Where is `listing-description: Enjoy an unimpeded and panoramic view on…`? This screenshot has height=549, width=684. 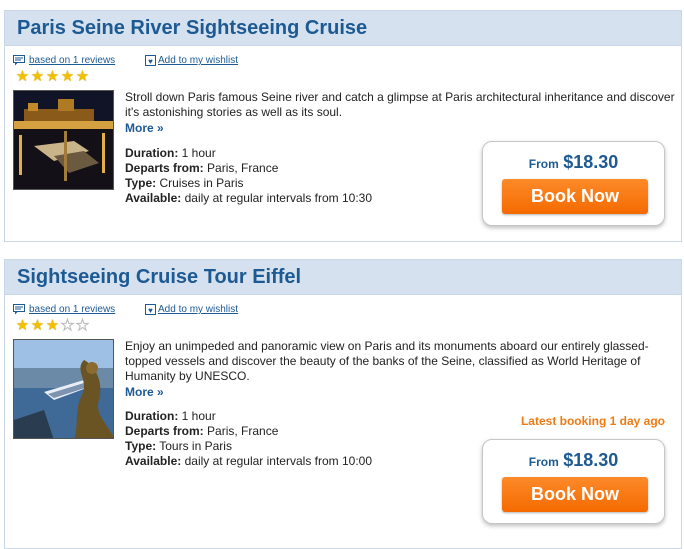 listing-description: Enjoy an unimpeded and panoramic view on… is located at coordinates (400, 369).